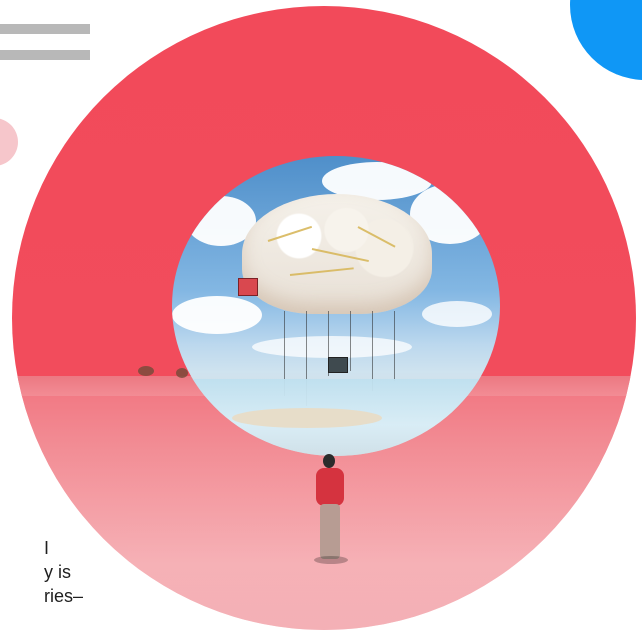  What do you see at coordinates (64, 596) in the screenshot?
I see `caption-line: ries–` at bounding box center [64, 596].